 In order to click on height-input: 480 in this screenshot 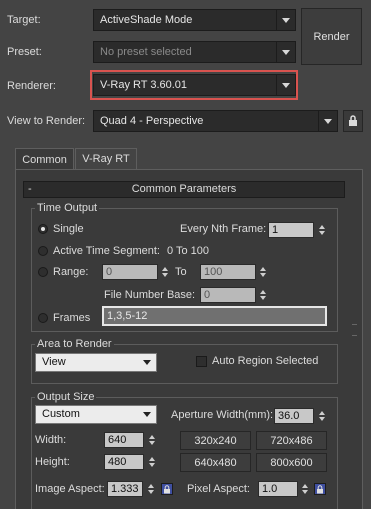, I will do `click(124, 462)`.